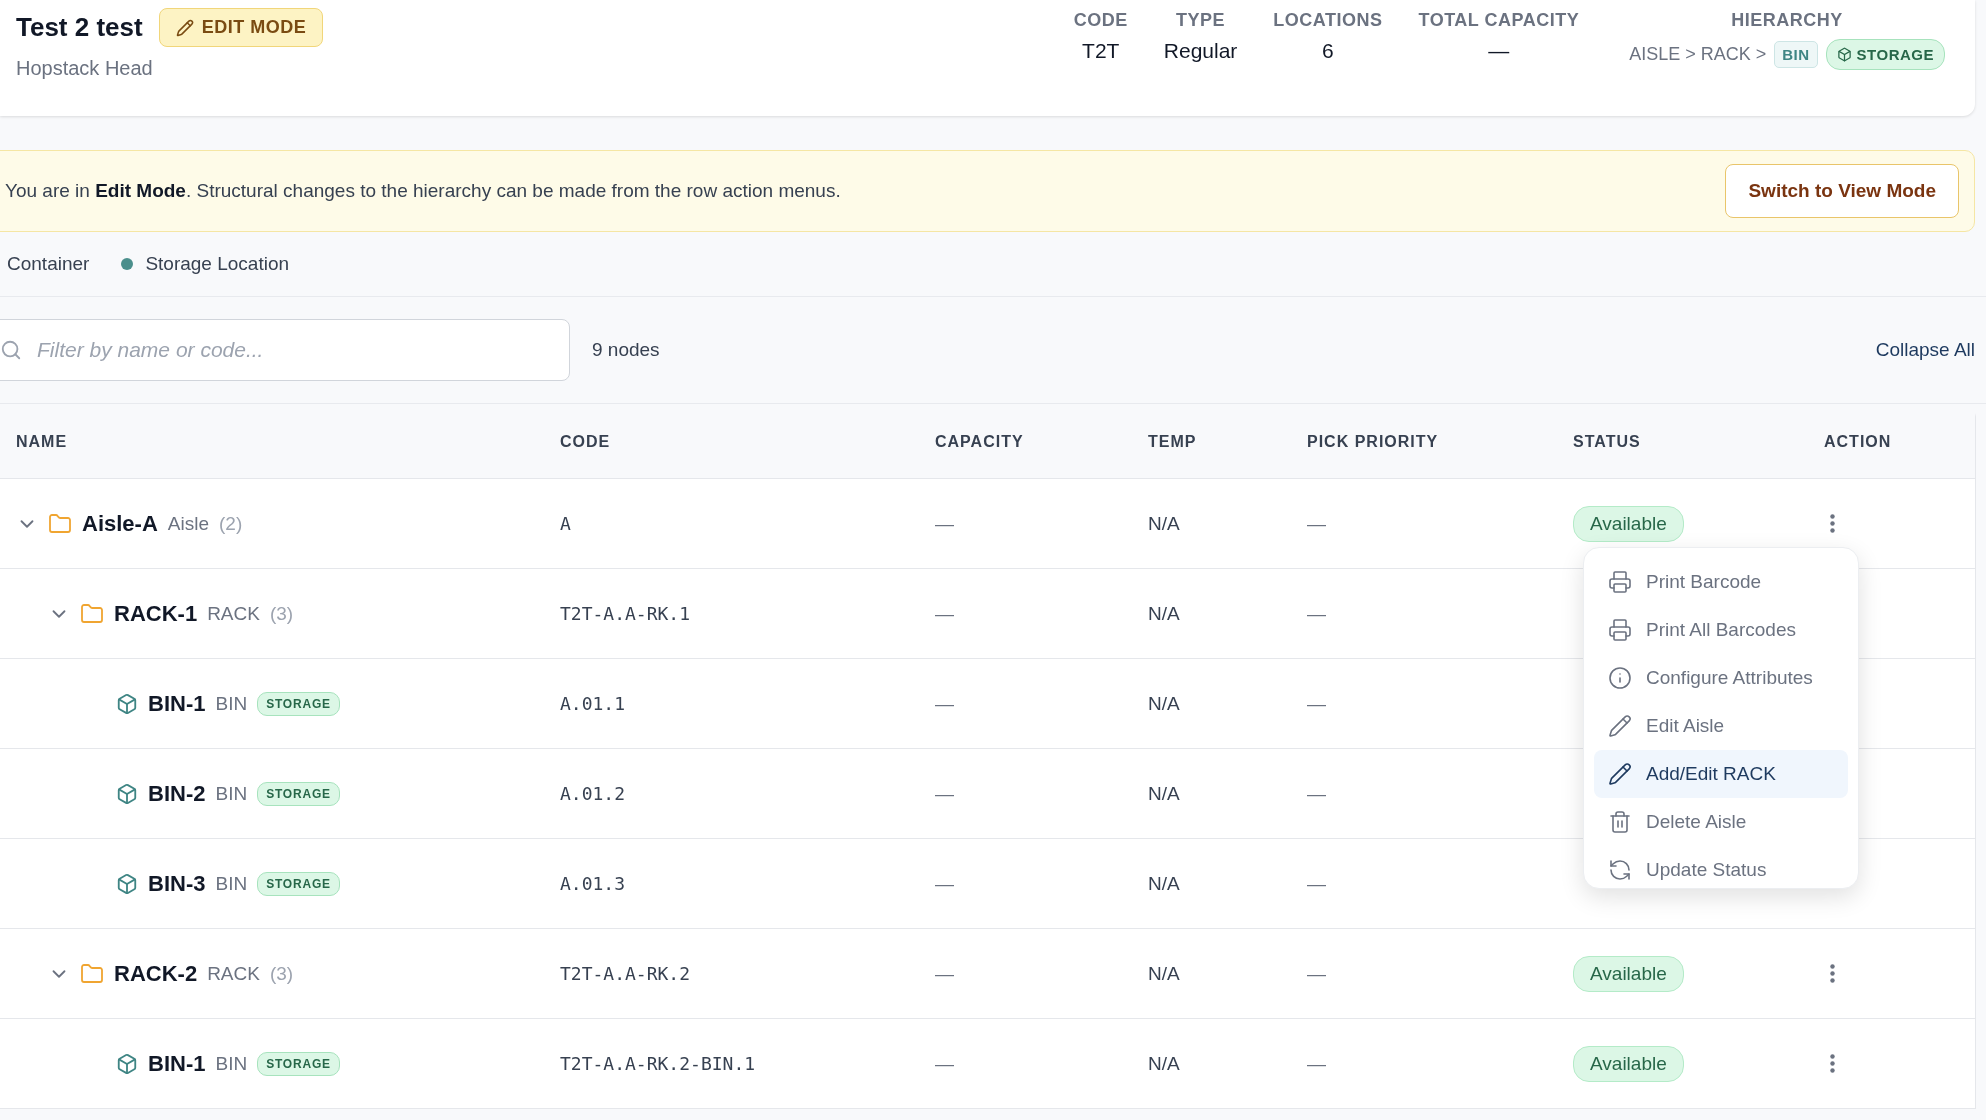 This screenshot has width=1986, height=1120. What do you see at coordinates (1101, 51) in the screenshot?
I see `stat-value: T2T` at bounding box center [1101, 51].